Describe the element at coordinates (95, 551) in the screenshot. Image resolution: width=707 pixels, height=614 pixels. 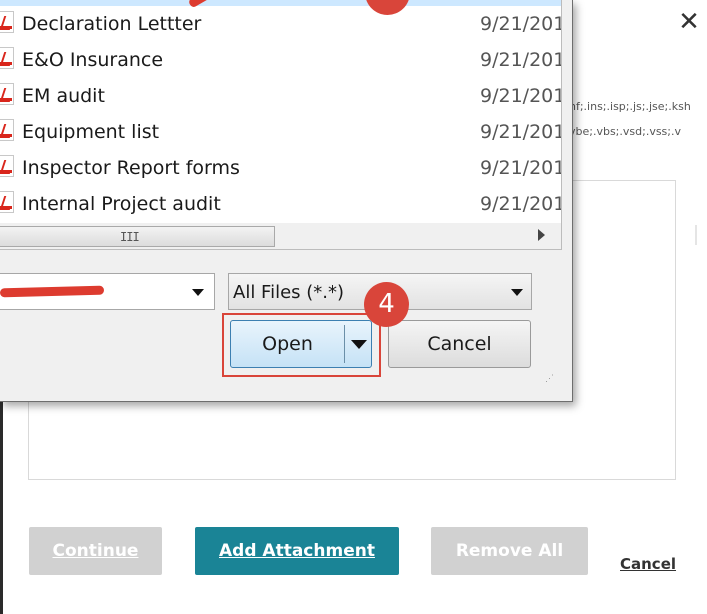
I see `continue-button: Continue` at that location.